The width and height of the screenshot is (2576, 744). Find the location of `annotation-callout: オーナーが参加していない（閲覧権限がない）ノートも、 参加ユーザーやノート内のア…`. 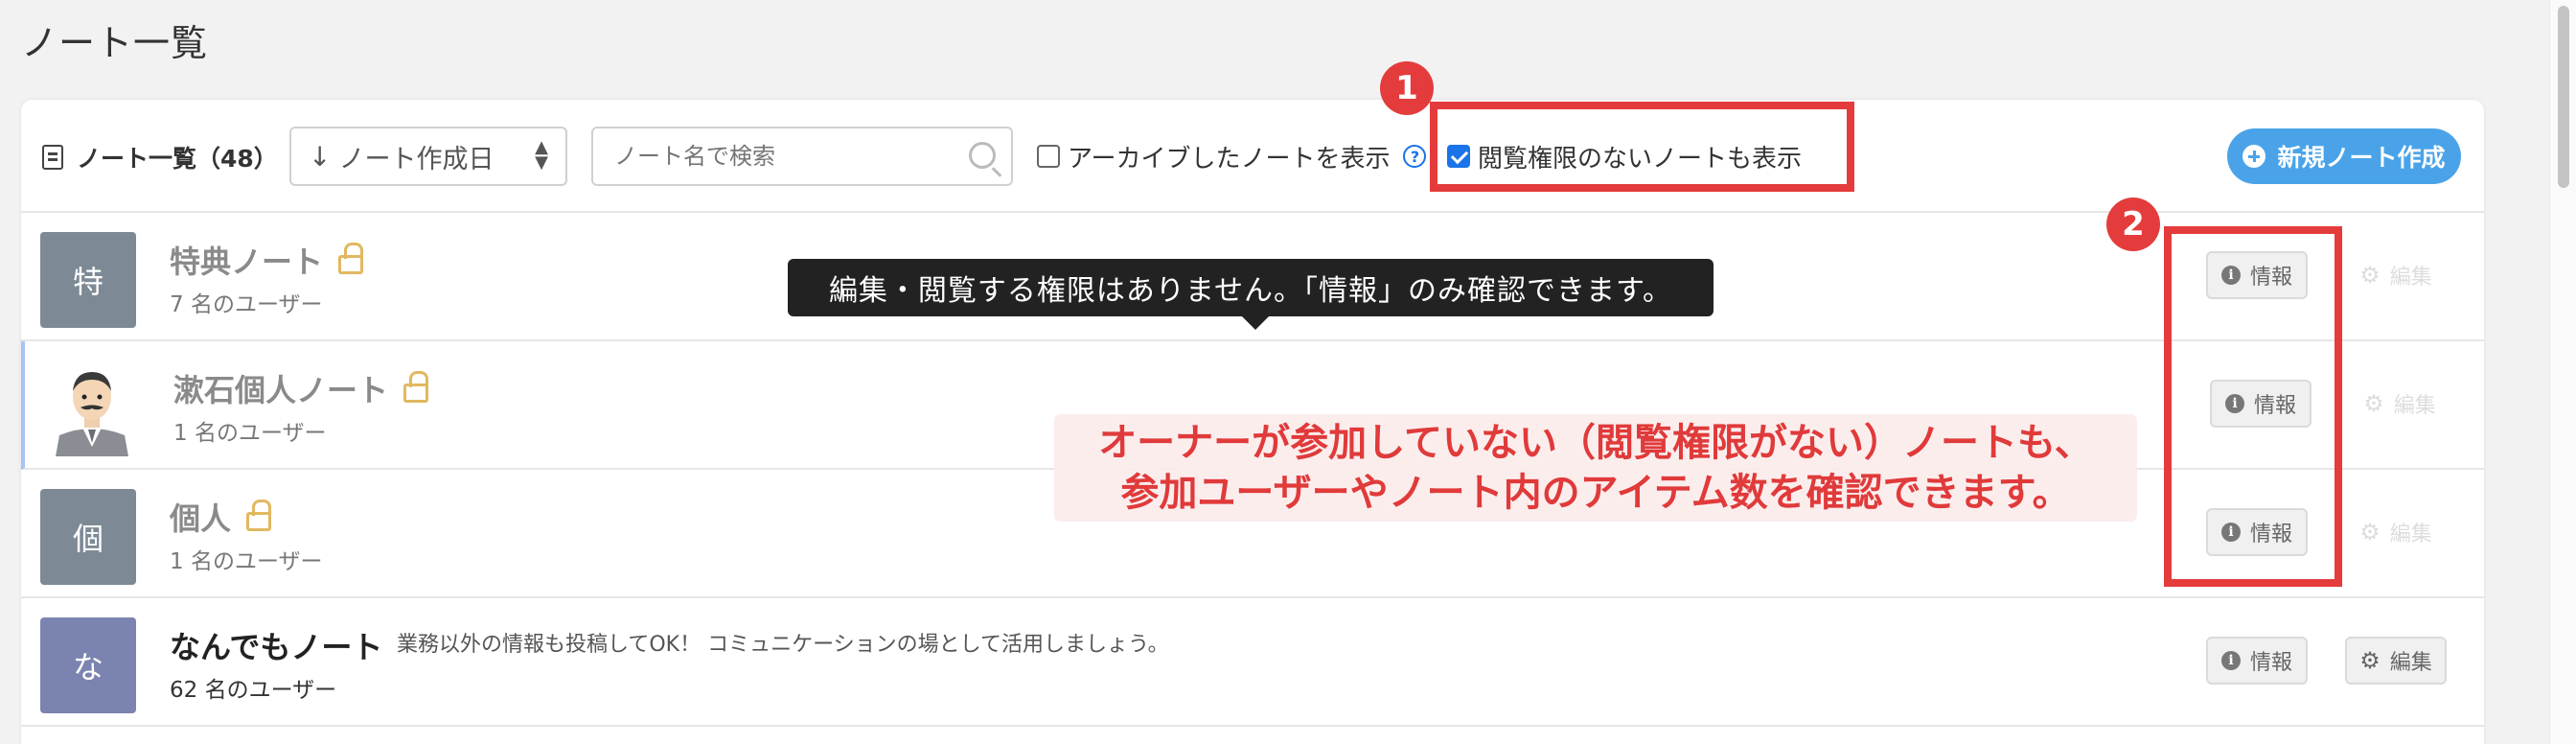

annotation-callout: オーナーが参加していない（閲覧権限がない）ノートも、 参加ユーザーやノート内のア… is located at coordinates (1595, 468).